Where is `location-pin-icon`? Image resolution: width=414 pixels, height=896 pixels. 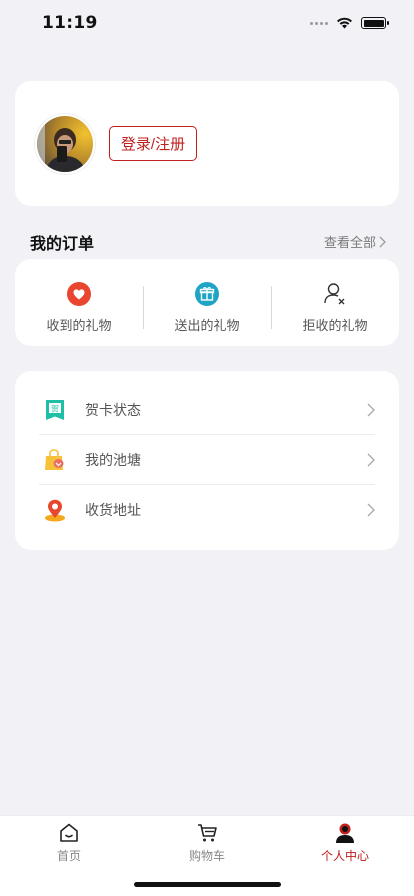
location-pin-icon is located at coordinates (55, 510).